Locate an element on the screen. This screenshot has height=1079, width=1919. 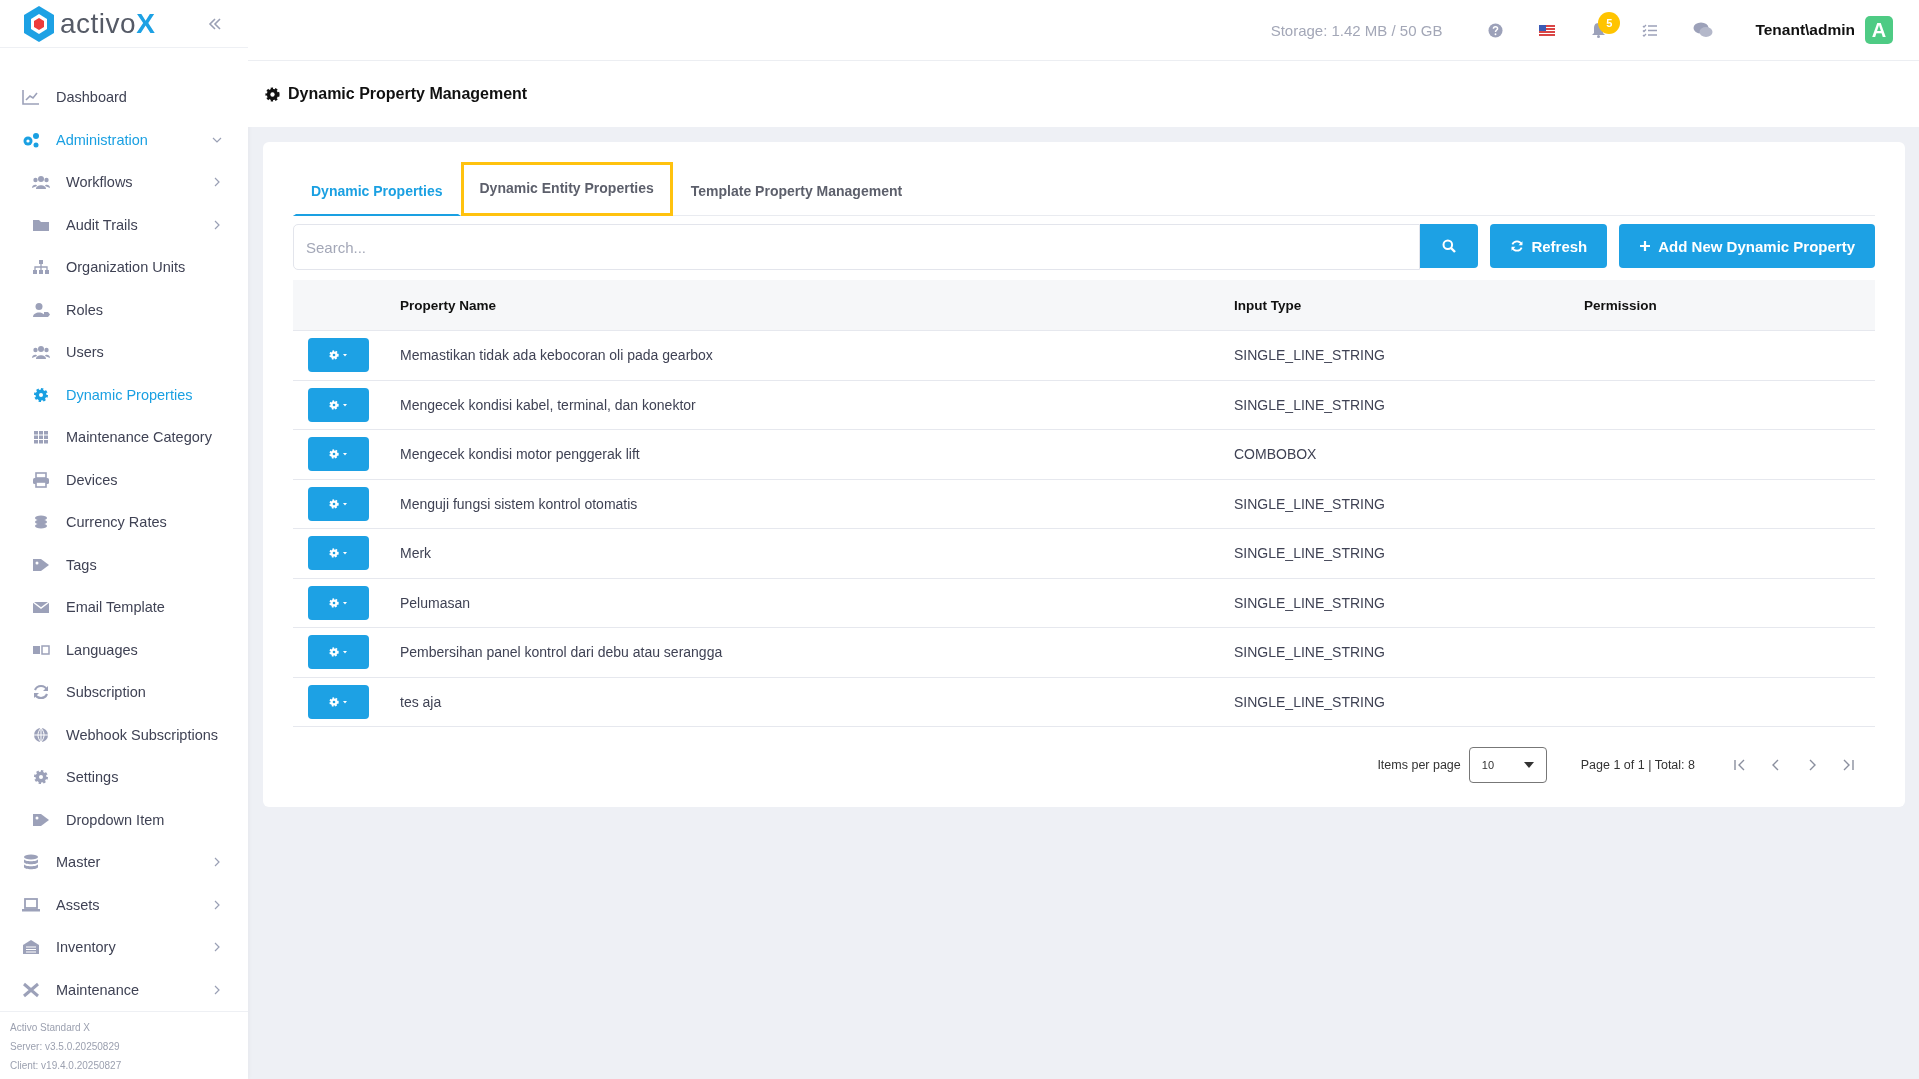
sidebar-item: Subscription is located at coordinates (124, 692).